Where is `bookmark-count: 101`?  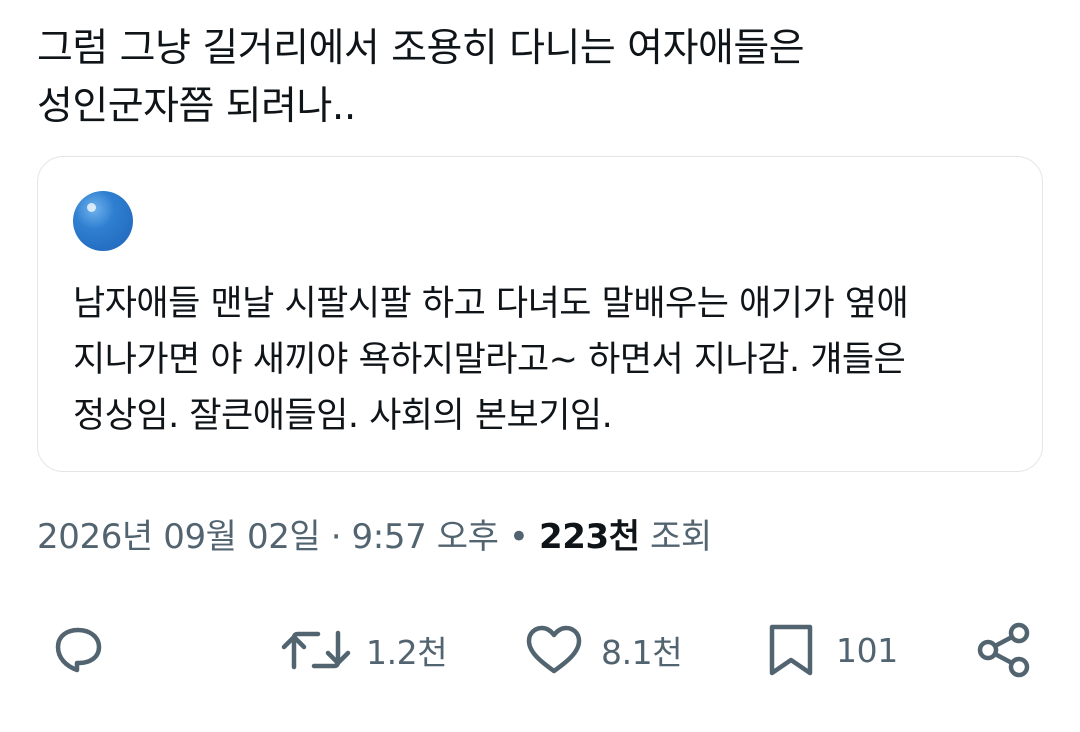 bookmark-count: 101 is located at coordinates (867, 650).